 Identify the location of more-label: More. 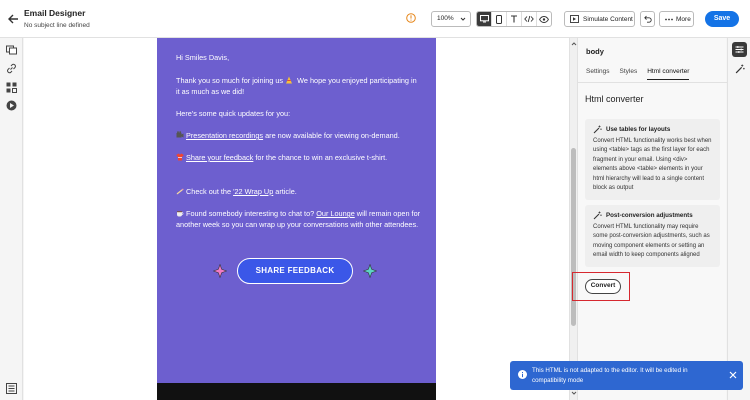
(683, 19).